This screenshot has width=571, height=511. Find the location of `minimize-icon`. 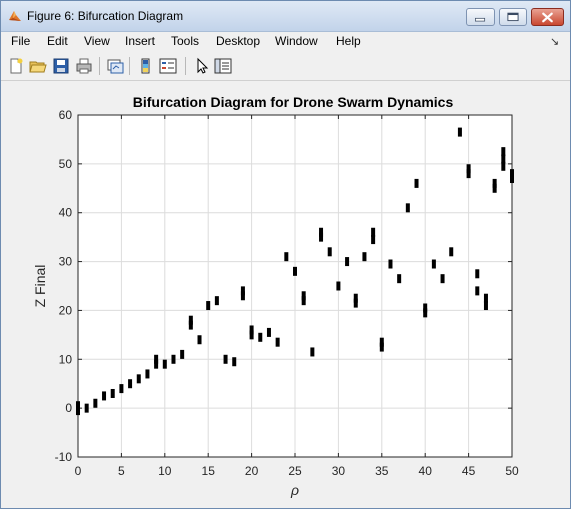

minimize-icon is located at coordinates (480, 19).